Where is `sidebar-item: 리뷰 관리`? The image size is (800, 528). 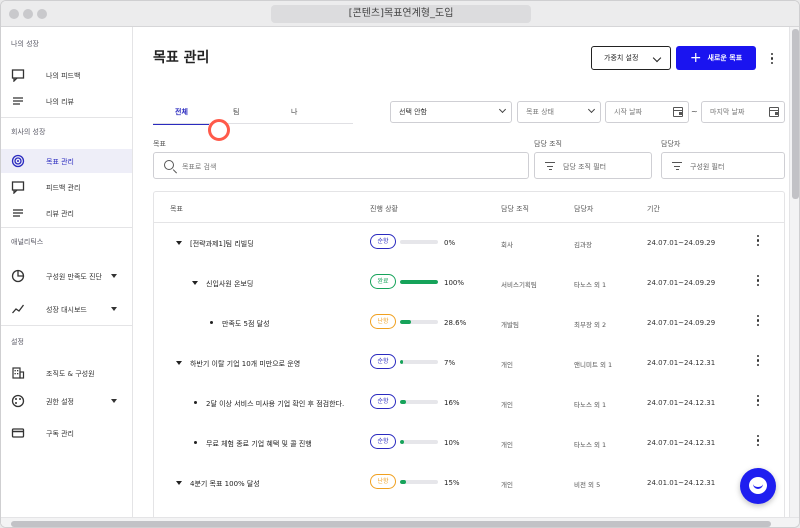
sidebar-item: 리뷰 관리 is located at coordinates (66, 213).